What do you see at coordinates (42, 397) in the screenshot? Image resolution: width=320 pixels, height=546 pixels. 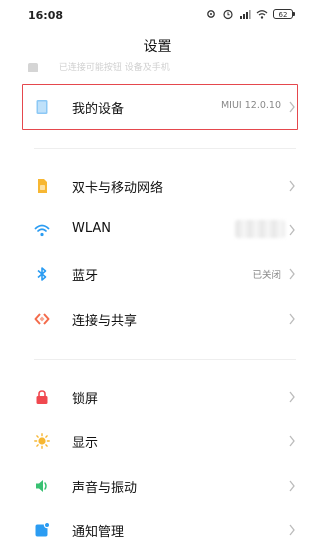 I see `lock-icon` at bounding box center [42, 397].